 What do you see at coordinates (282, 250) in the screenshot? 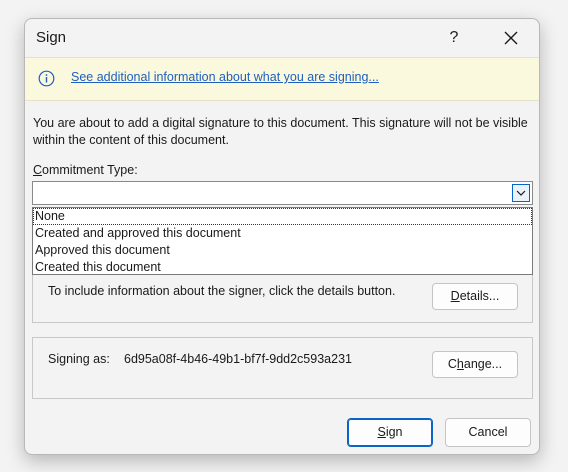
I see `commitment-option-approved: Approved this document` at bounding box center [282, 250].